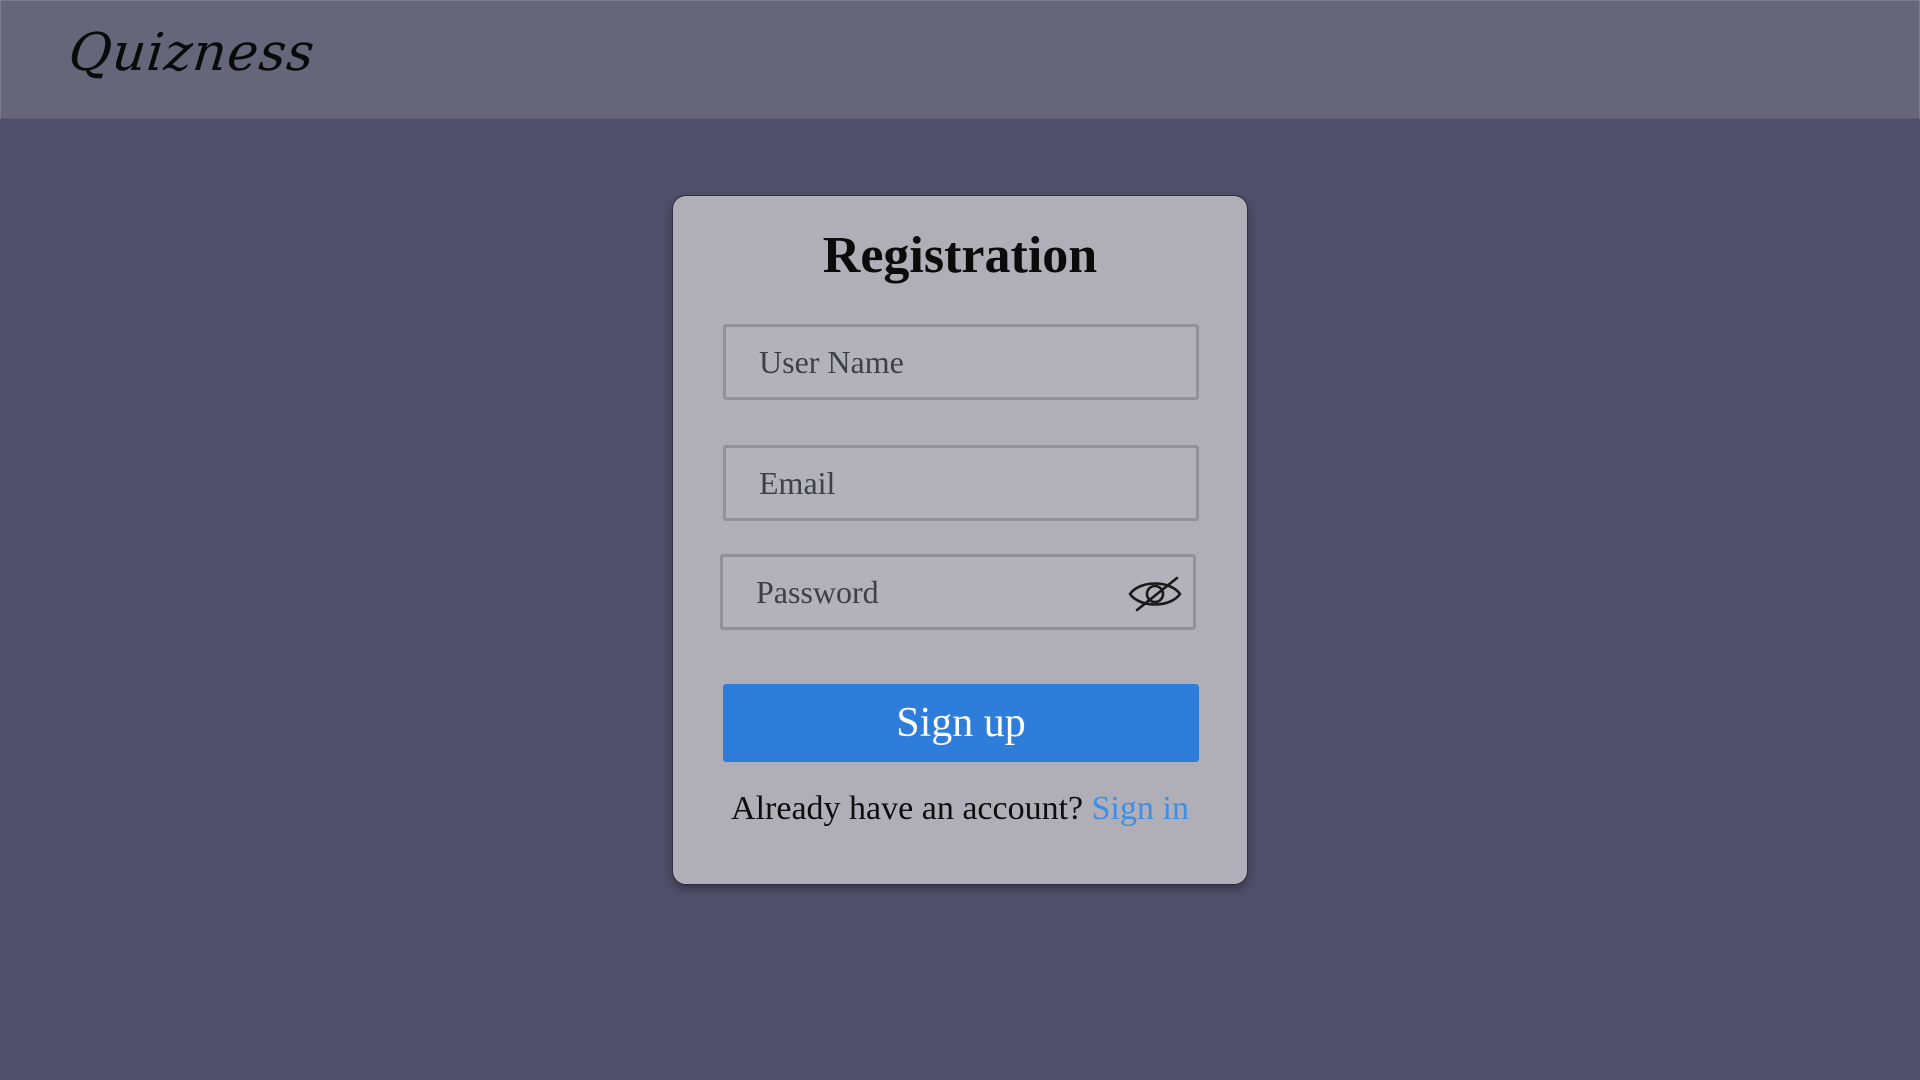  I want to click on already-have-account-text: Already have an account?, so click(907, 808).